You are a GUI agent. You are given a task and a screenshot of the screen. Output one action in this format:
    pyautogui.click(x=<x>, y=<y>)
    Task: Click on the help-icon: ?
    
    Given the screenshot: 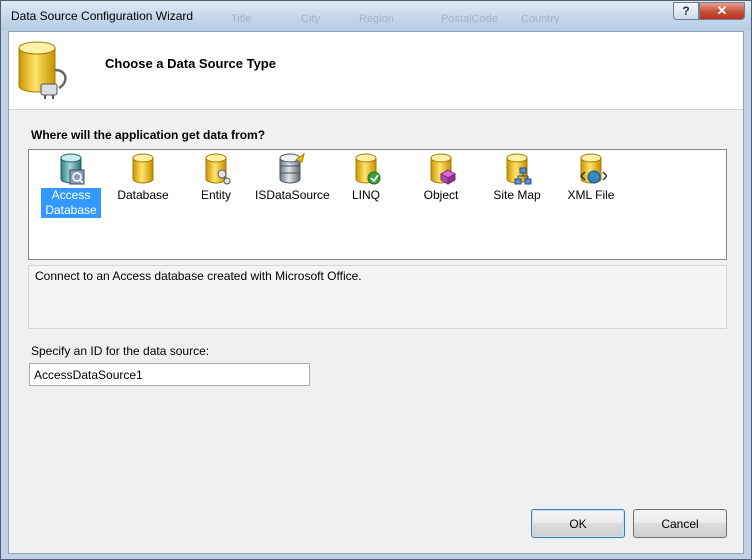 What is the action you would take?
    pyautogui.click(x=686, y=11)
    